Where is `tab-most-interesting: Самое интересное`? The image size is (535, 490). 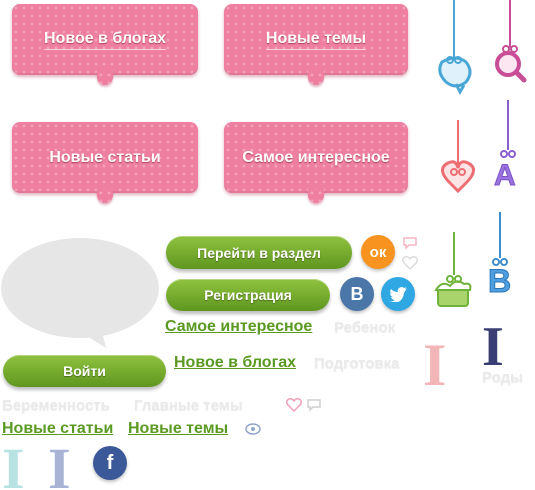 tab-most-interesting: Самое интересное is located at coordinates (316, 162).